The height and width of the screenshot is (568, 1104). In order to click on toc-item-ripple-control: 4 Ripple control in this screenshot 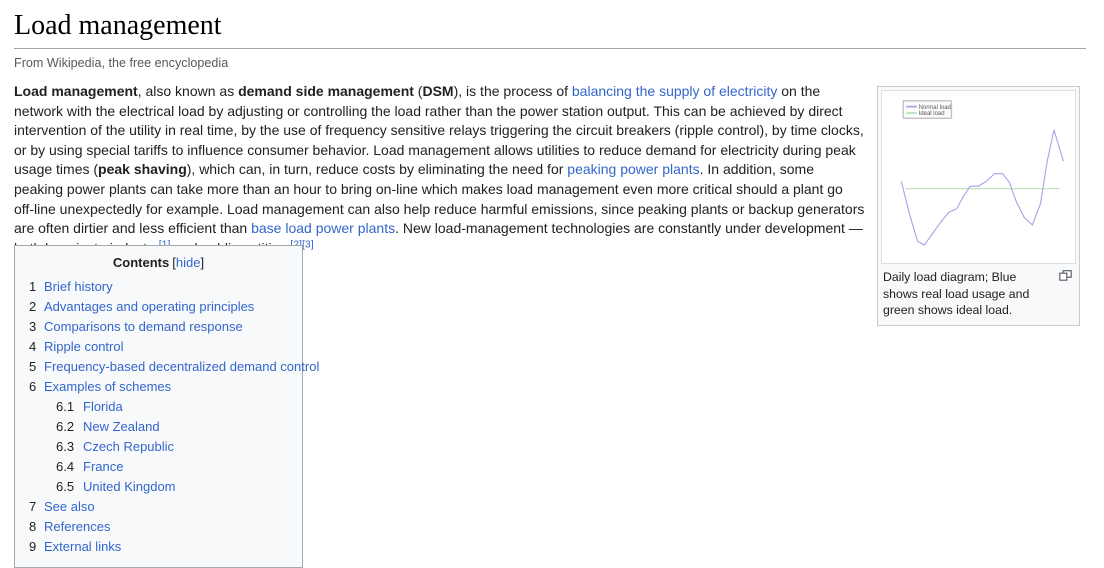, I will do `click(158, 347)`.